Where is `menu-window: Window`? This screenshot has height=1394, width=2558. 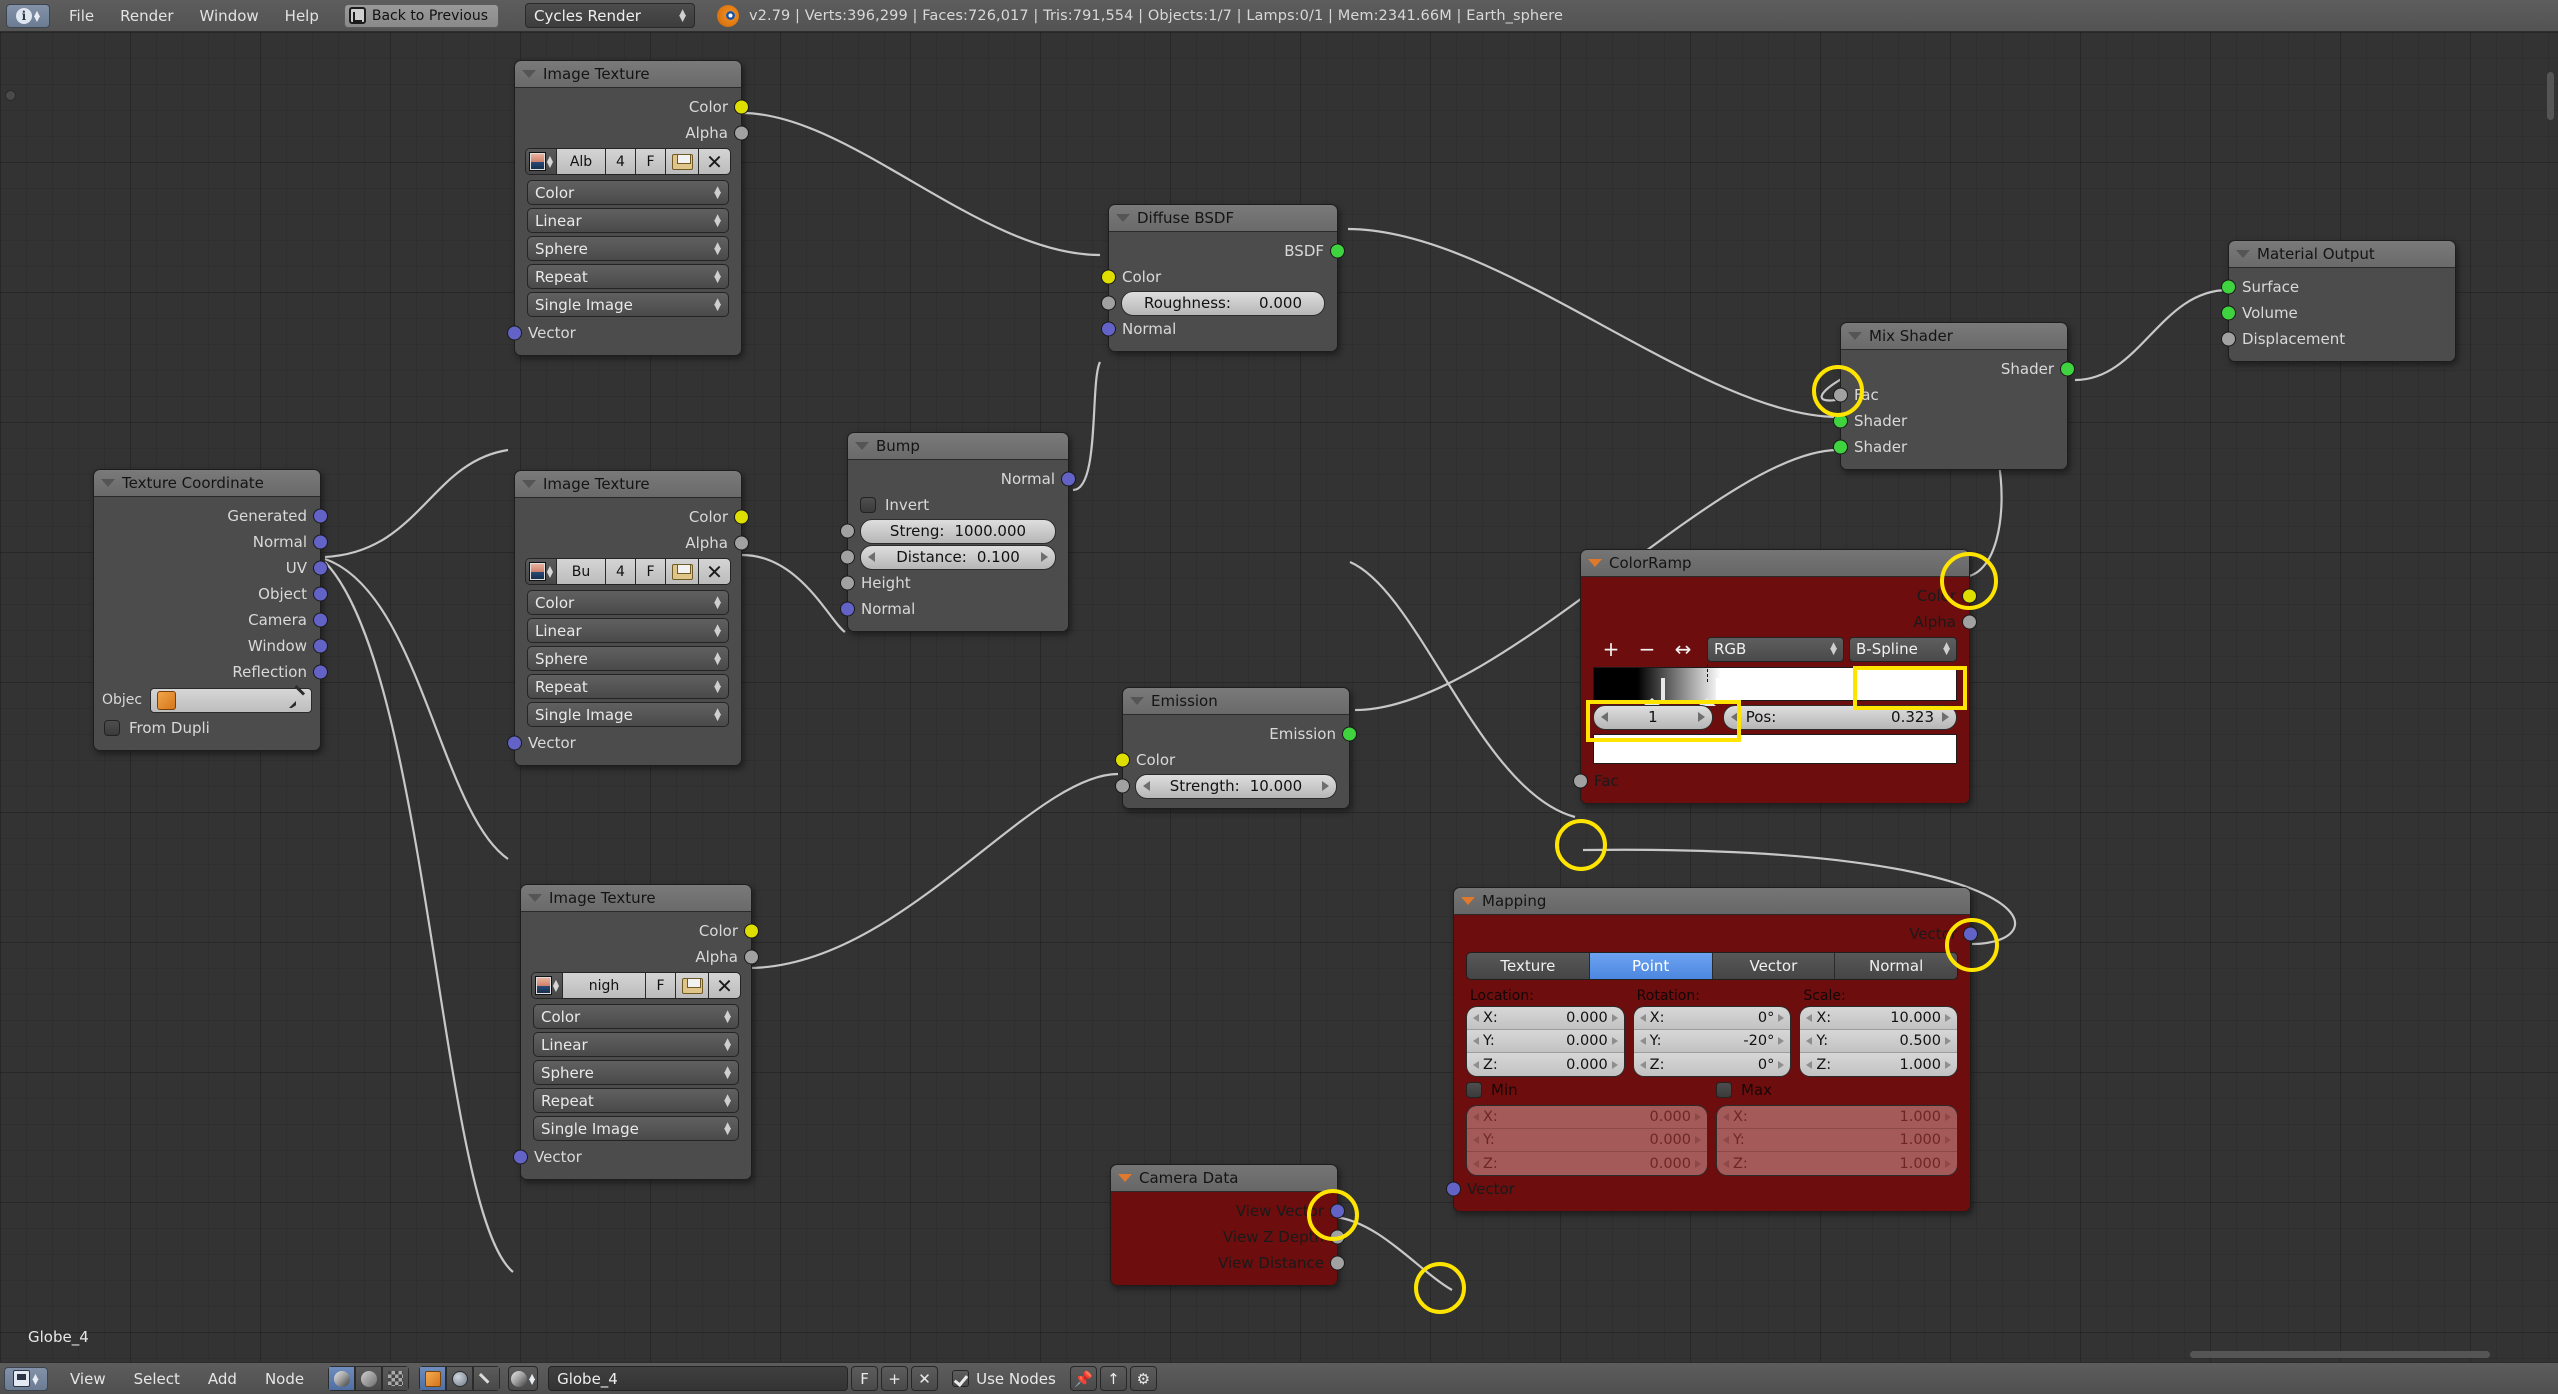
menu-window: Window is located at coordinates (229, 16).